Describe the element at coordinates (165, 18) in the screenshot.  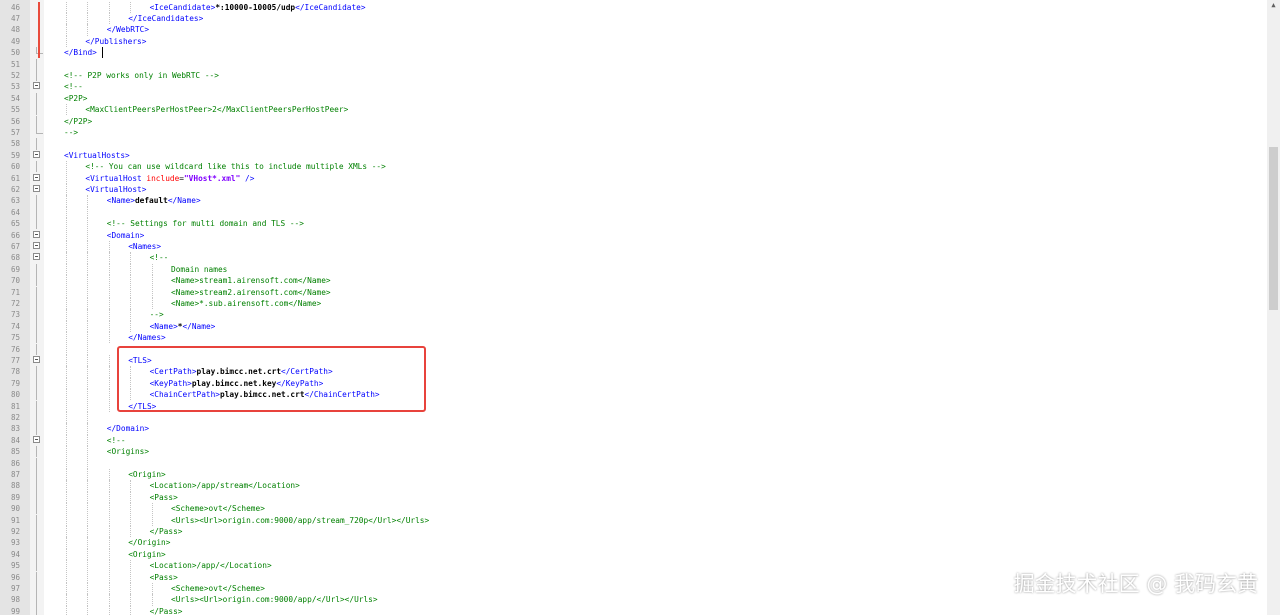
I see `code-text: </IceCandidates>` at that location.